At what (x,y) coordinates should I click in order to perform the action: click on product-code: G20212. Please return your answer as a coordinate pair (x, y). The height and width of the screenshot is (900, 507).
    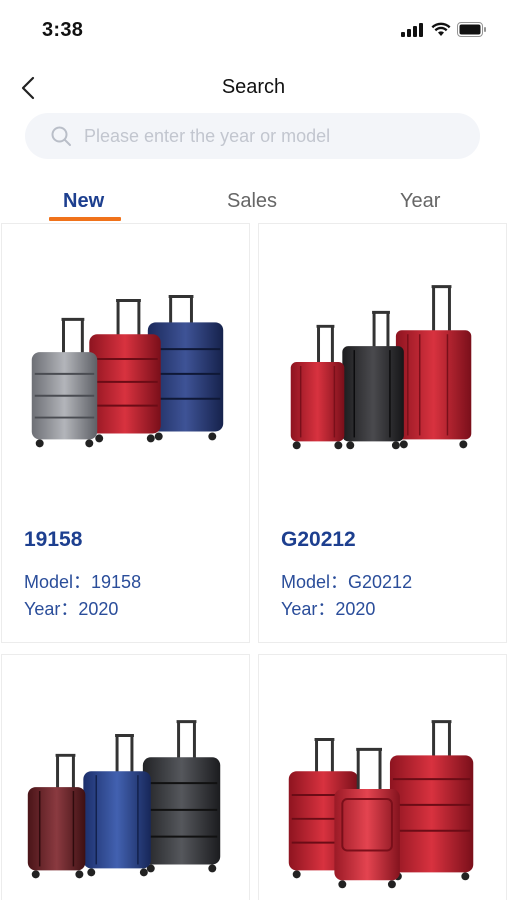
    Looking at the image, I should click on (318, 539).